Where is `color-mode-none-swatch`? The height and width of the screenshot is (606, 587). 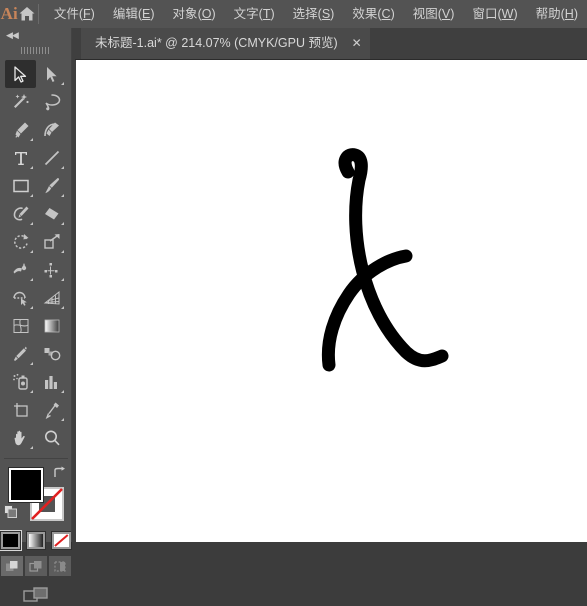
color-mode-none-swatch is located at coordinates (61, 540).